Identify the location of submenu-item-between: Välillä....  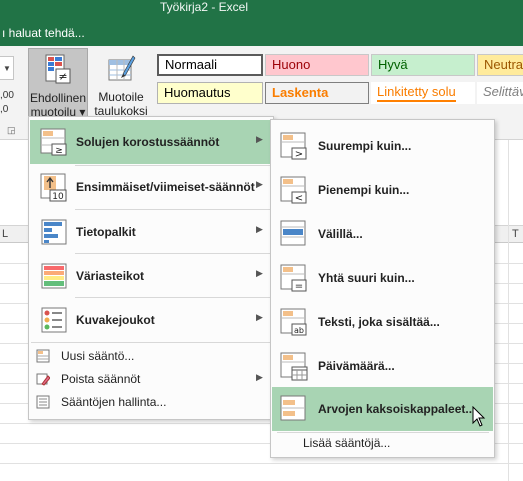
(382, 234).